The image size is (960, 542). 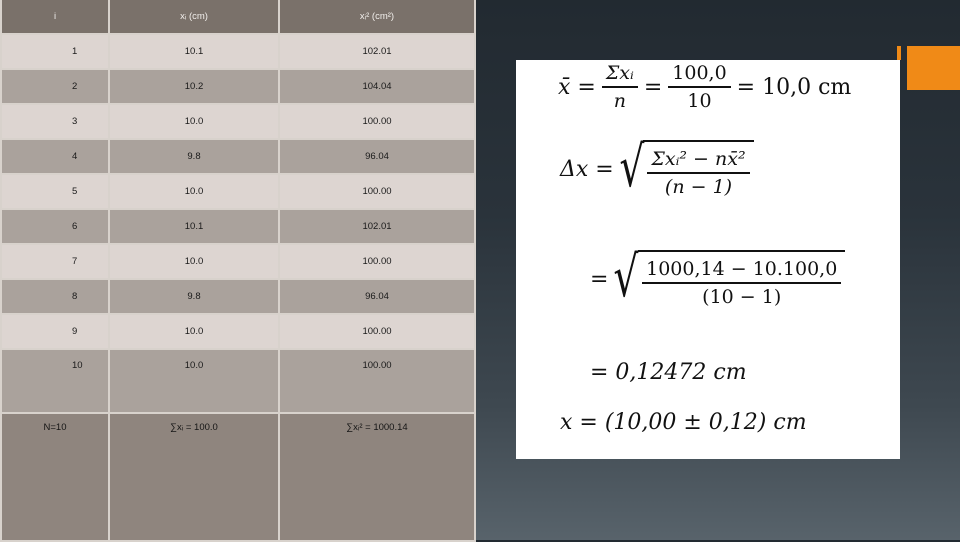 What do you see at coordinates (899, 53) in the screenshot?
I see `accent-thin-bar` at bounding box center [899, 53].